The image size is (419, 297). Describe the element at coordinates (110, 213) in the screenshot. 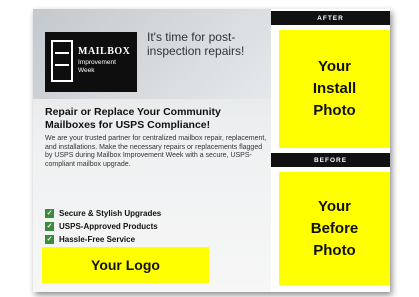

I see `feature-label: Secure & Stylish Upgrades` at that location.